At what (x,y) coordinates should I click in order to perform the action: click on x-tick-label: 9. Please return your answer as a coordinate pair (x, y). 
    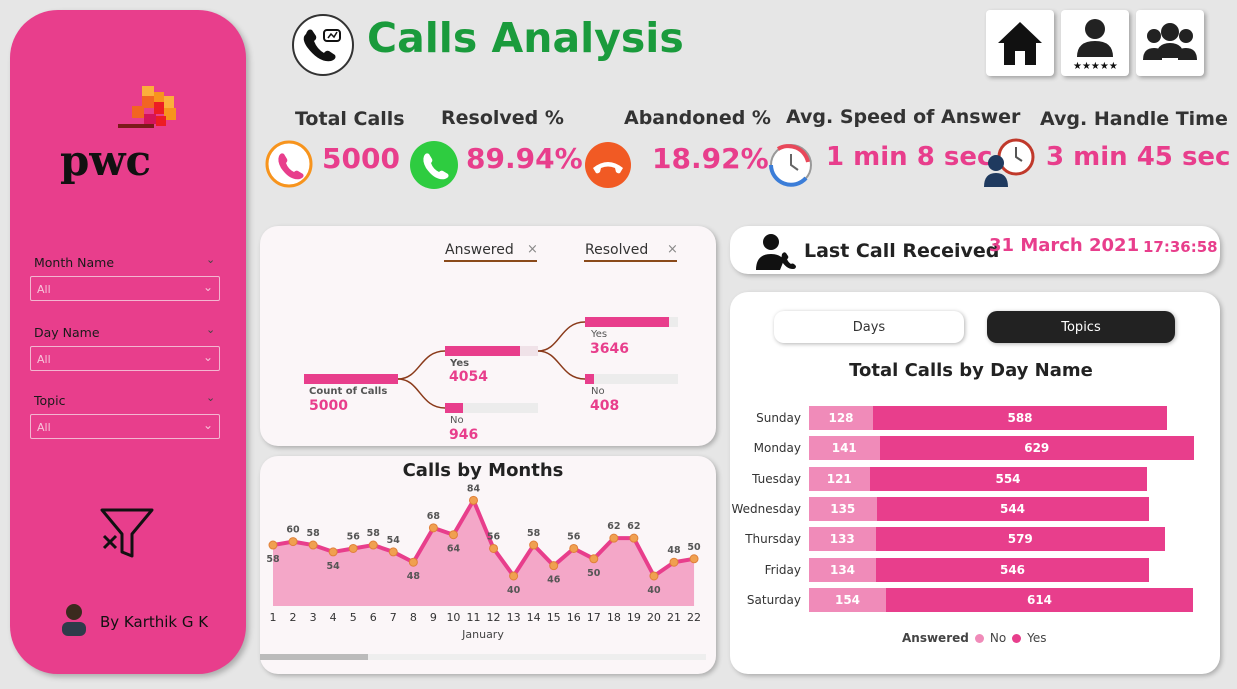
    Looking at the image, I should click on (433, 617).